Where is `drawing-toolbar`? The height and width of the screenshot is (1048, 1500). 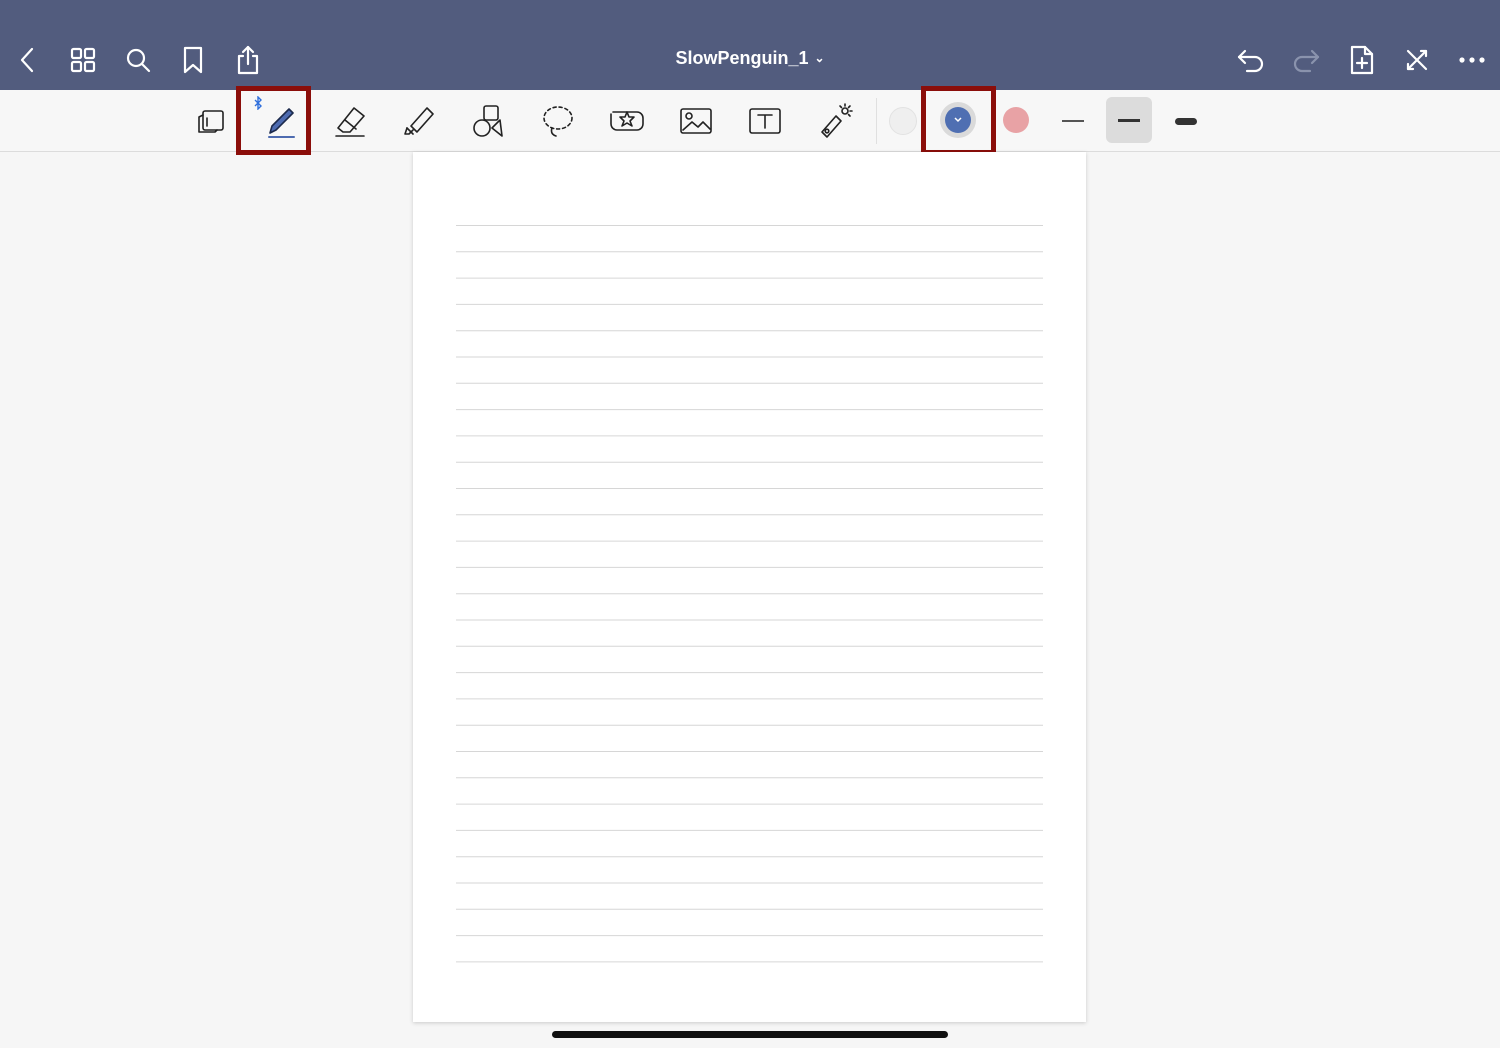
drawing-toolbar is located at coordinates (750, 121).